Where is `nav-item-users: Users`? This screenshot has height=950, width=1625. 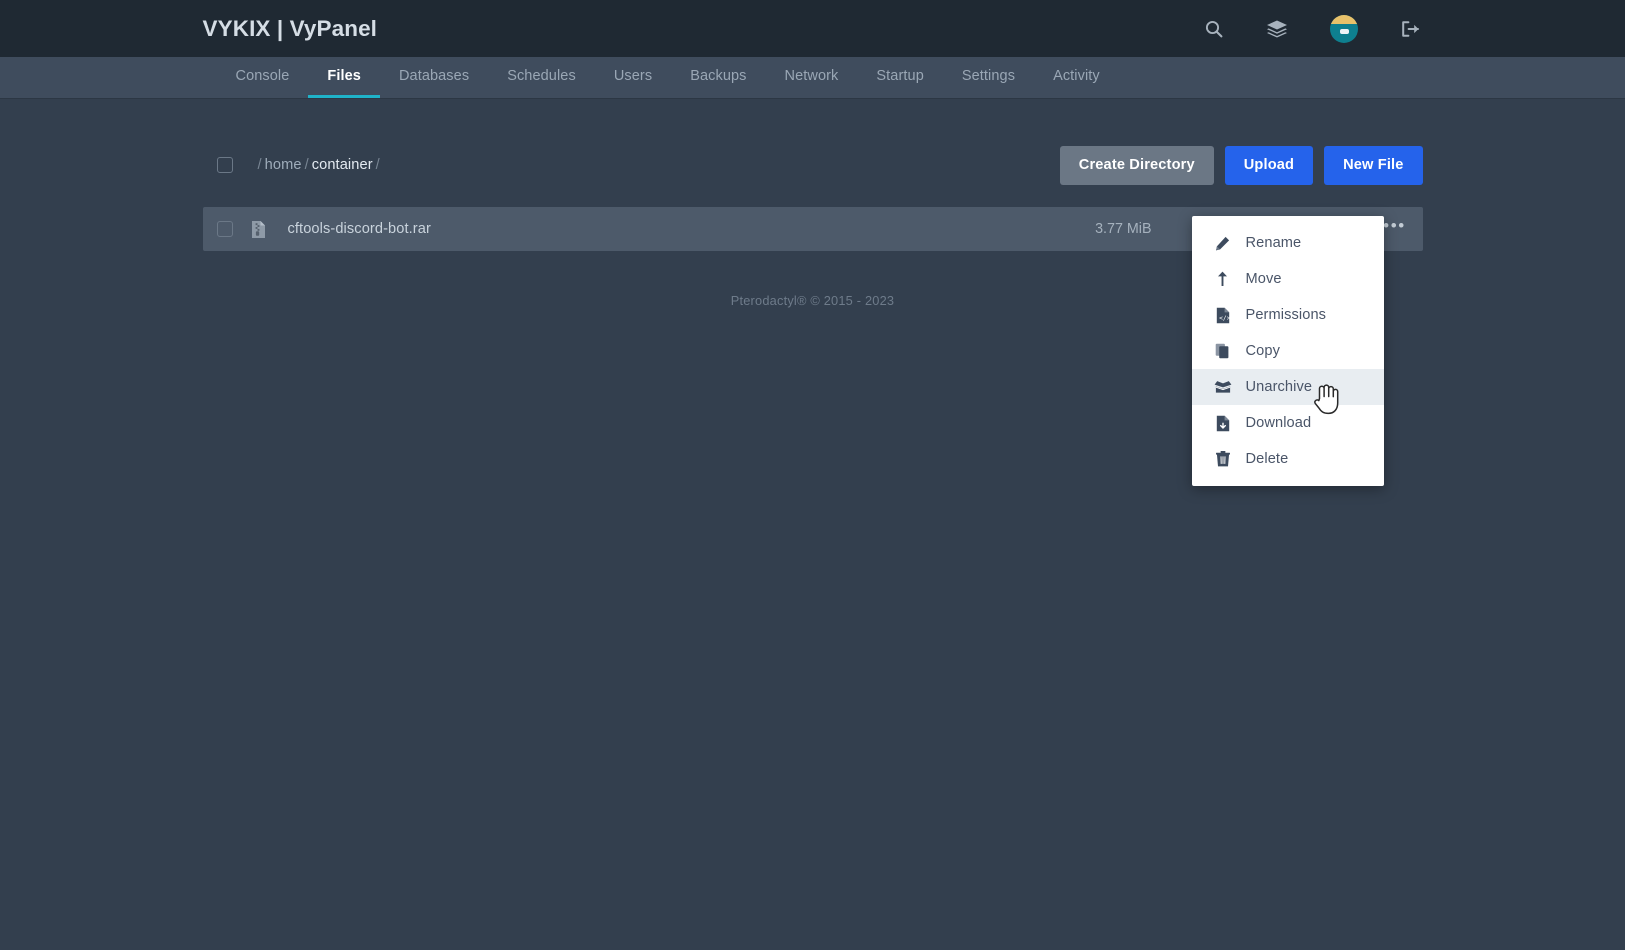 nav-item-users: Users is located at coordinates (633, 77).